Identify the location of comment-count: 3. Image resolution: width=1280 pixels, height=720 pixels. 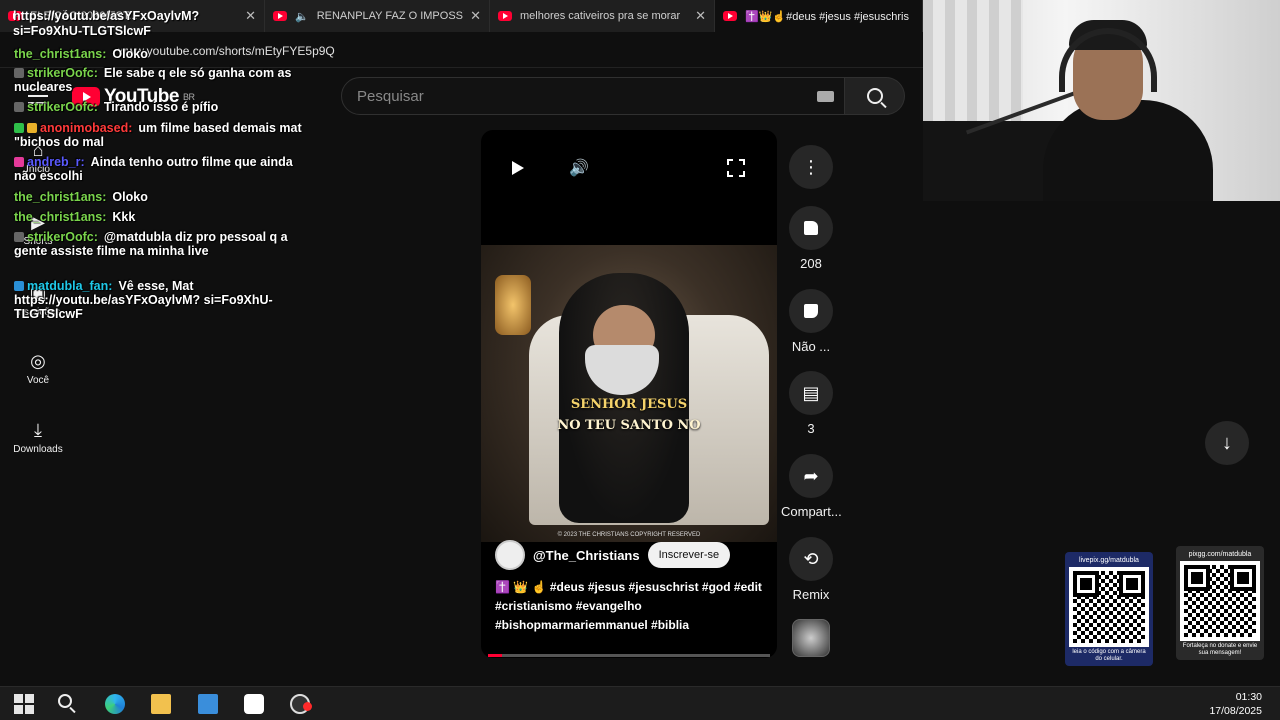
(811, 428).